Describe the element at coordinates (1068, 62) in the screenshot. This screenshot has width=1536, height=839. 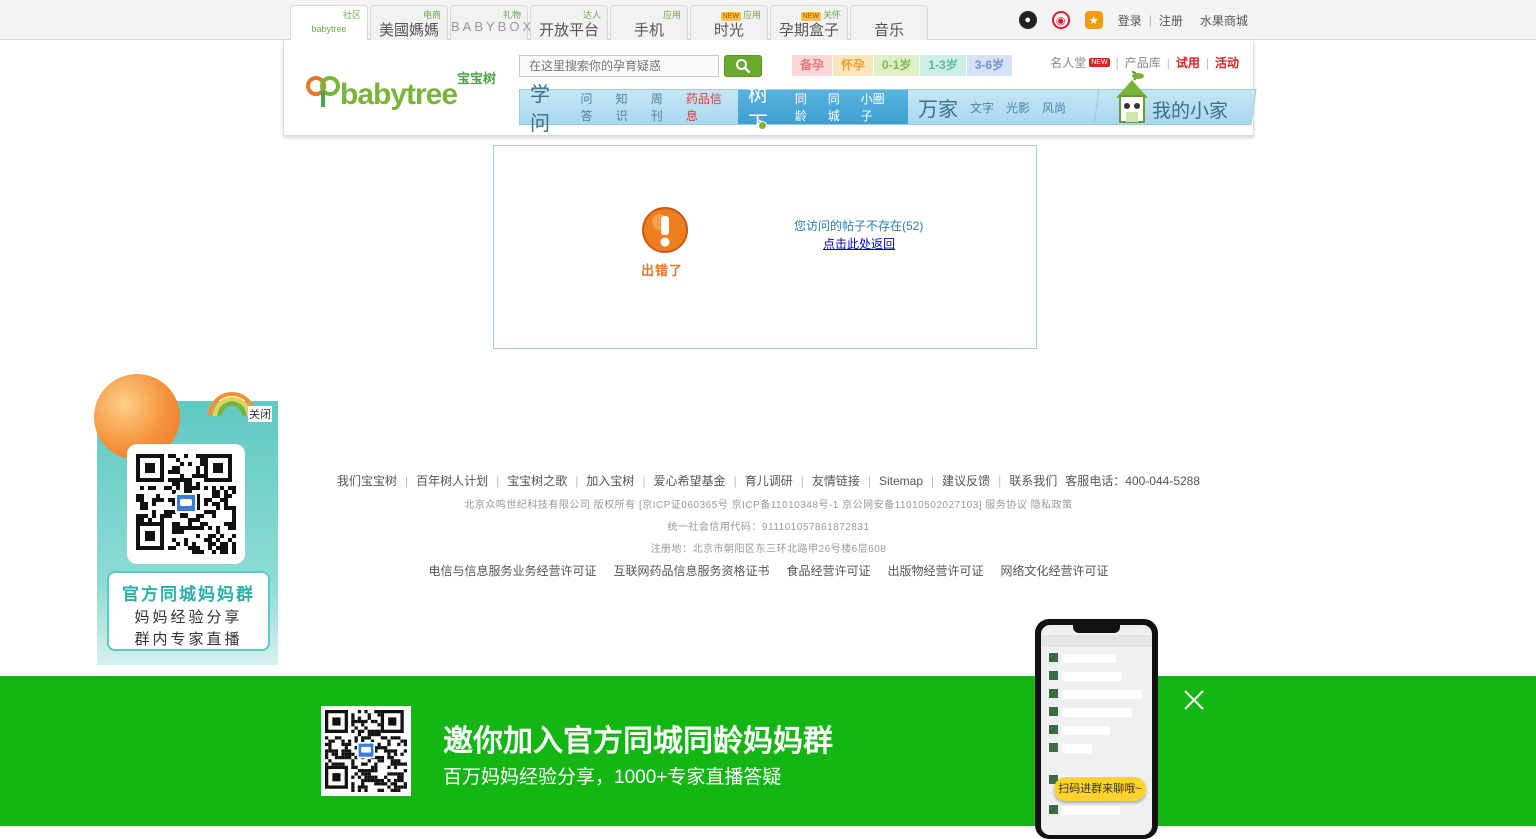
I see `hall-of-fame-link: 名人堂` at that location.